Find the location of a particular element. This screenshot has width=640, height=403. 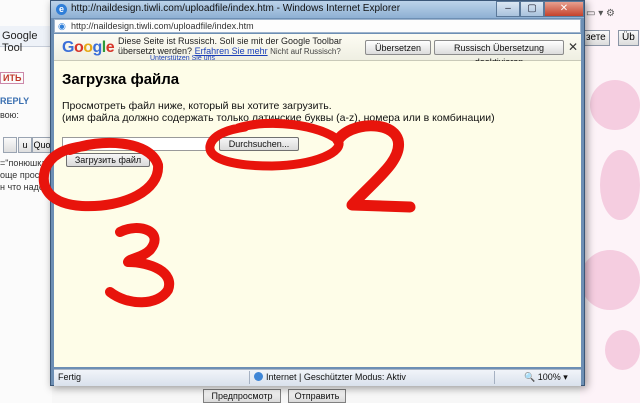

background-right-decor: зете Üb ▭ ▾ ⚙ is located at coordinates (610, 201).